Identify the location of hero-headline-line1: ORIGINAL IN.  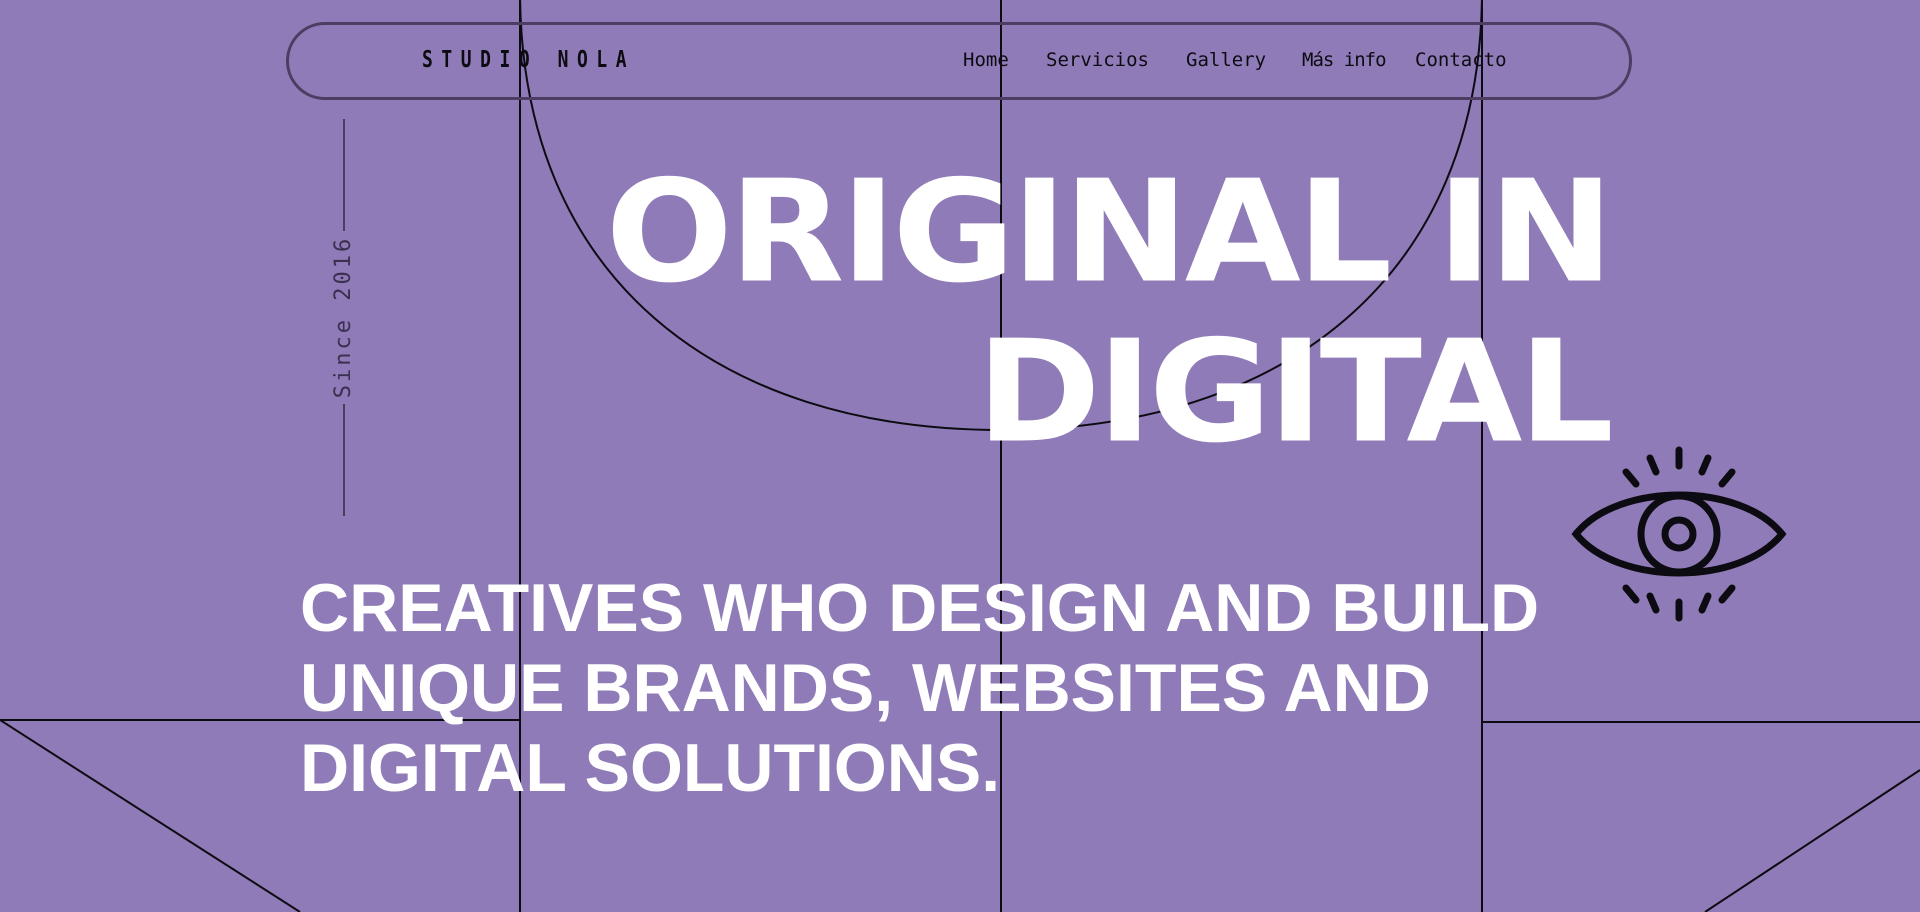
(1109, 232).